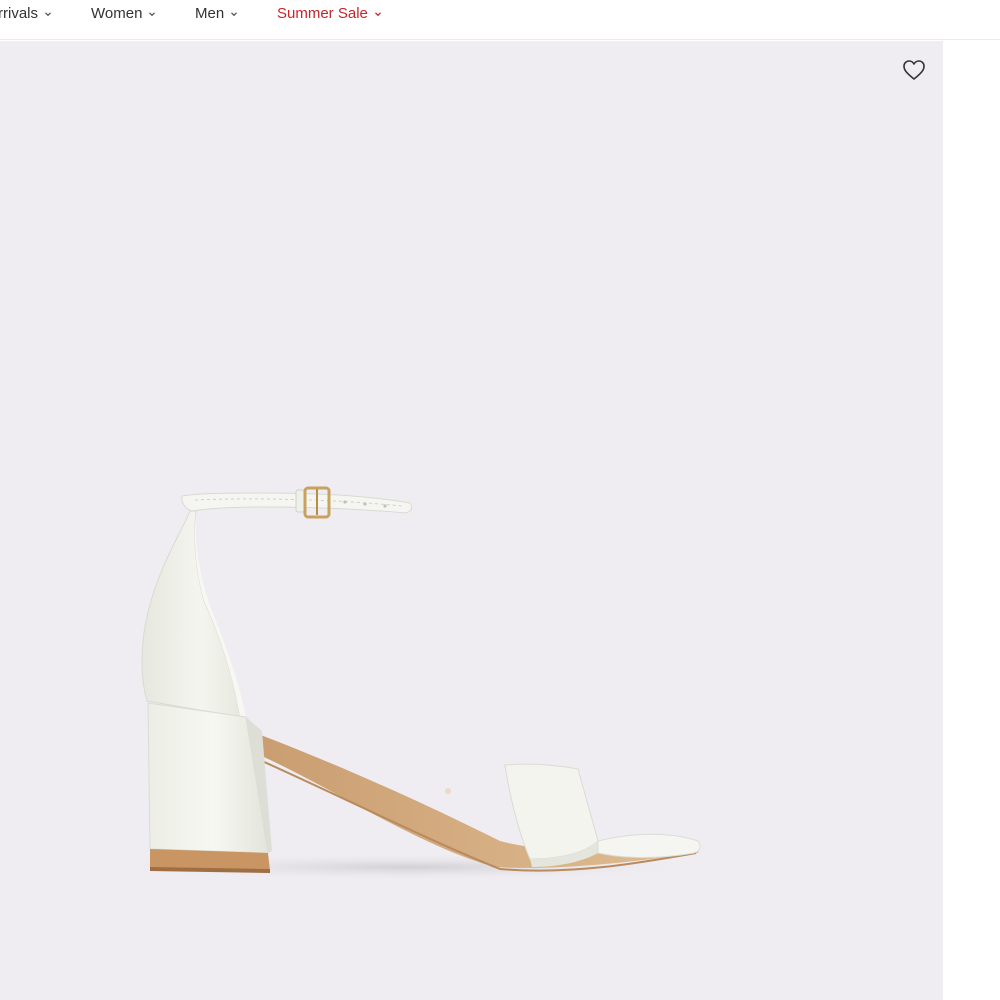 The height and width of the screenshot is (1000, 1000). I want to click on nav-item-label: Summer Sale, so click(322, 13).